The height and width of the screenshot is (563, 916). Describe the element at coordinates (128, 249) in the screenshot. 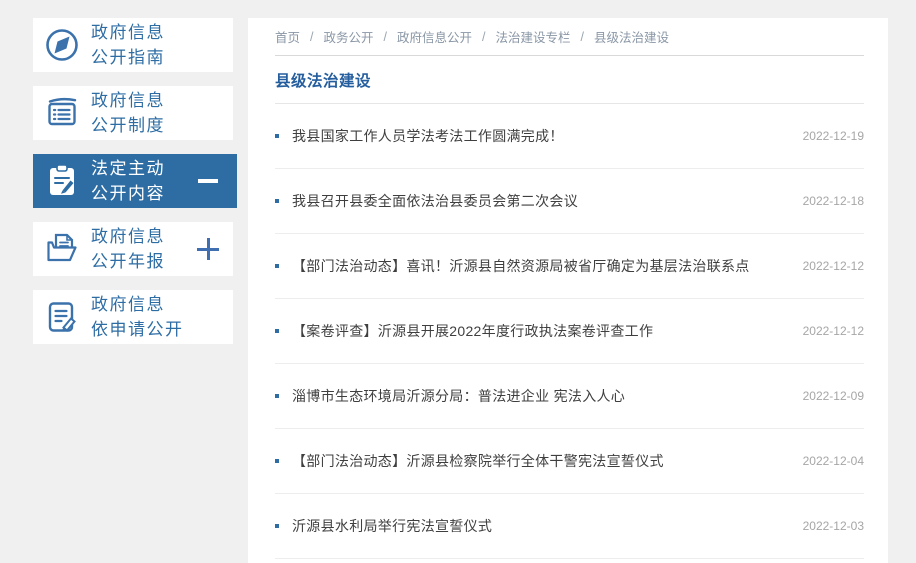

I see `sidebar-item-label: 政府信息 公开年报` at that location.